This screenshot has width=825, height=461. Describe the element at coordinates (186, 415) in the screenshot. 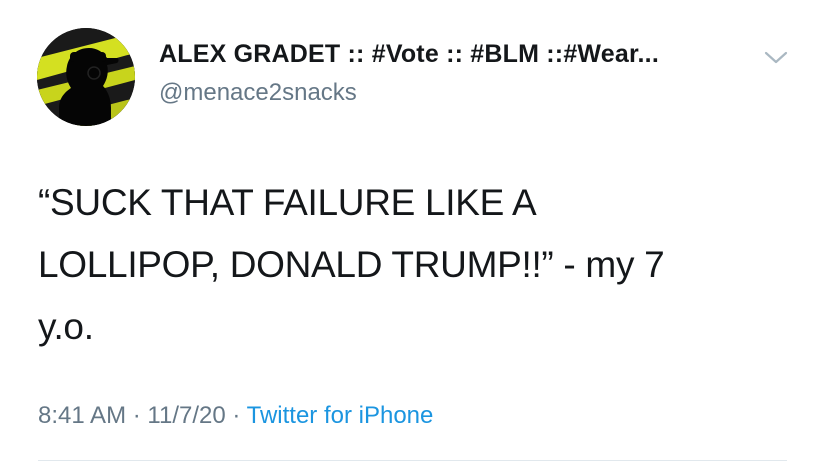

I see `tweet-date: 11/7/20` at that location.